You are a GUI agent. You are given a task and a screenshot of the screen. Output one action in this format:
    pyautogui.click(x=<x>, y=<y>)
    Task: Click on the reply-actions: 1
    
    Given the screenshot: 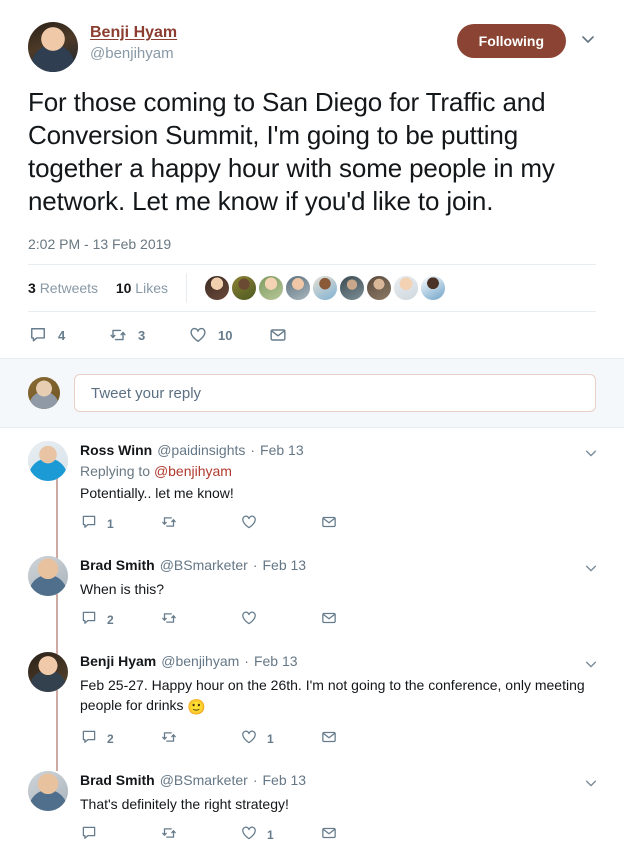 What is the action you would take?
    pyautogui.click(x=334, y=524)
    